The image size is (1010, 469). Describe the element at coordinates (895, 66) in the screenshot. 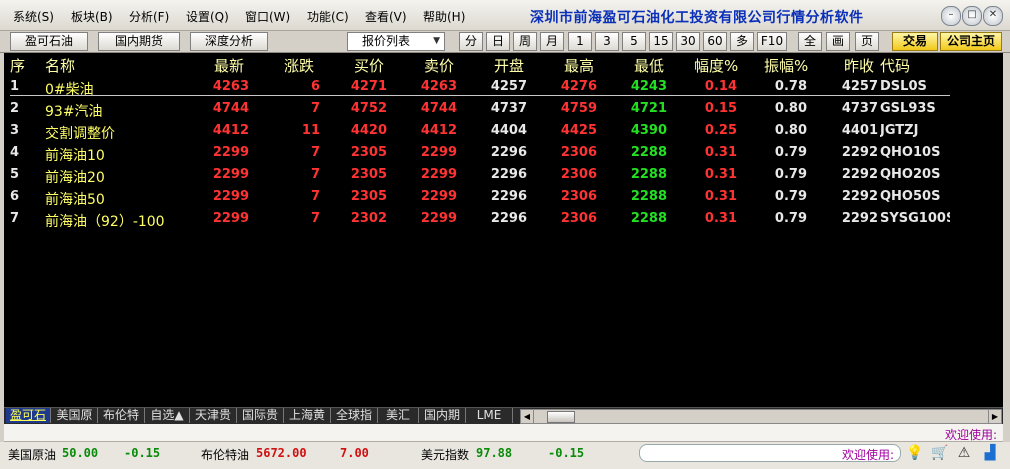

I see `header-code: 代码` at that location.